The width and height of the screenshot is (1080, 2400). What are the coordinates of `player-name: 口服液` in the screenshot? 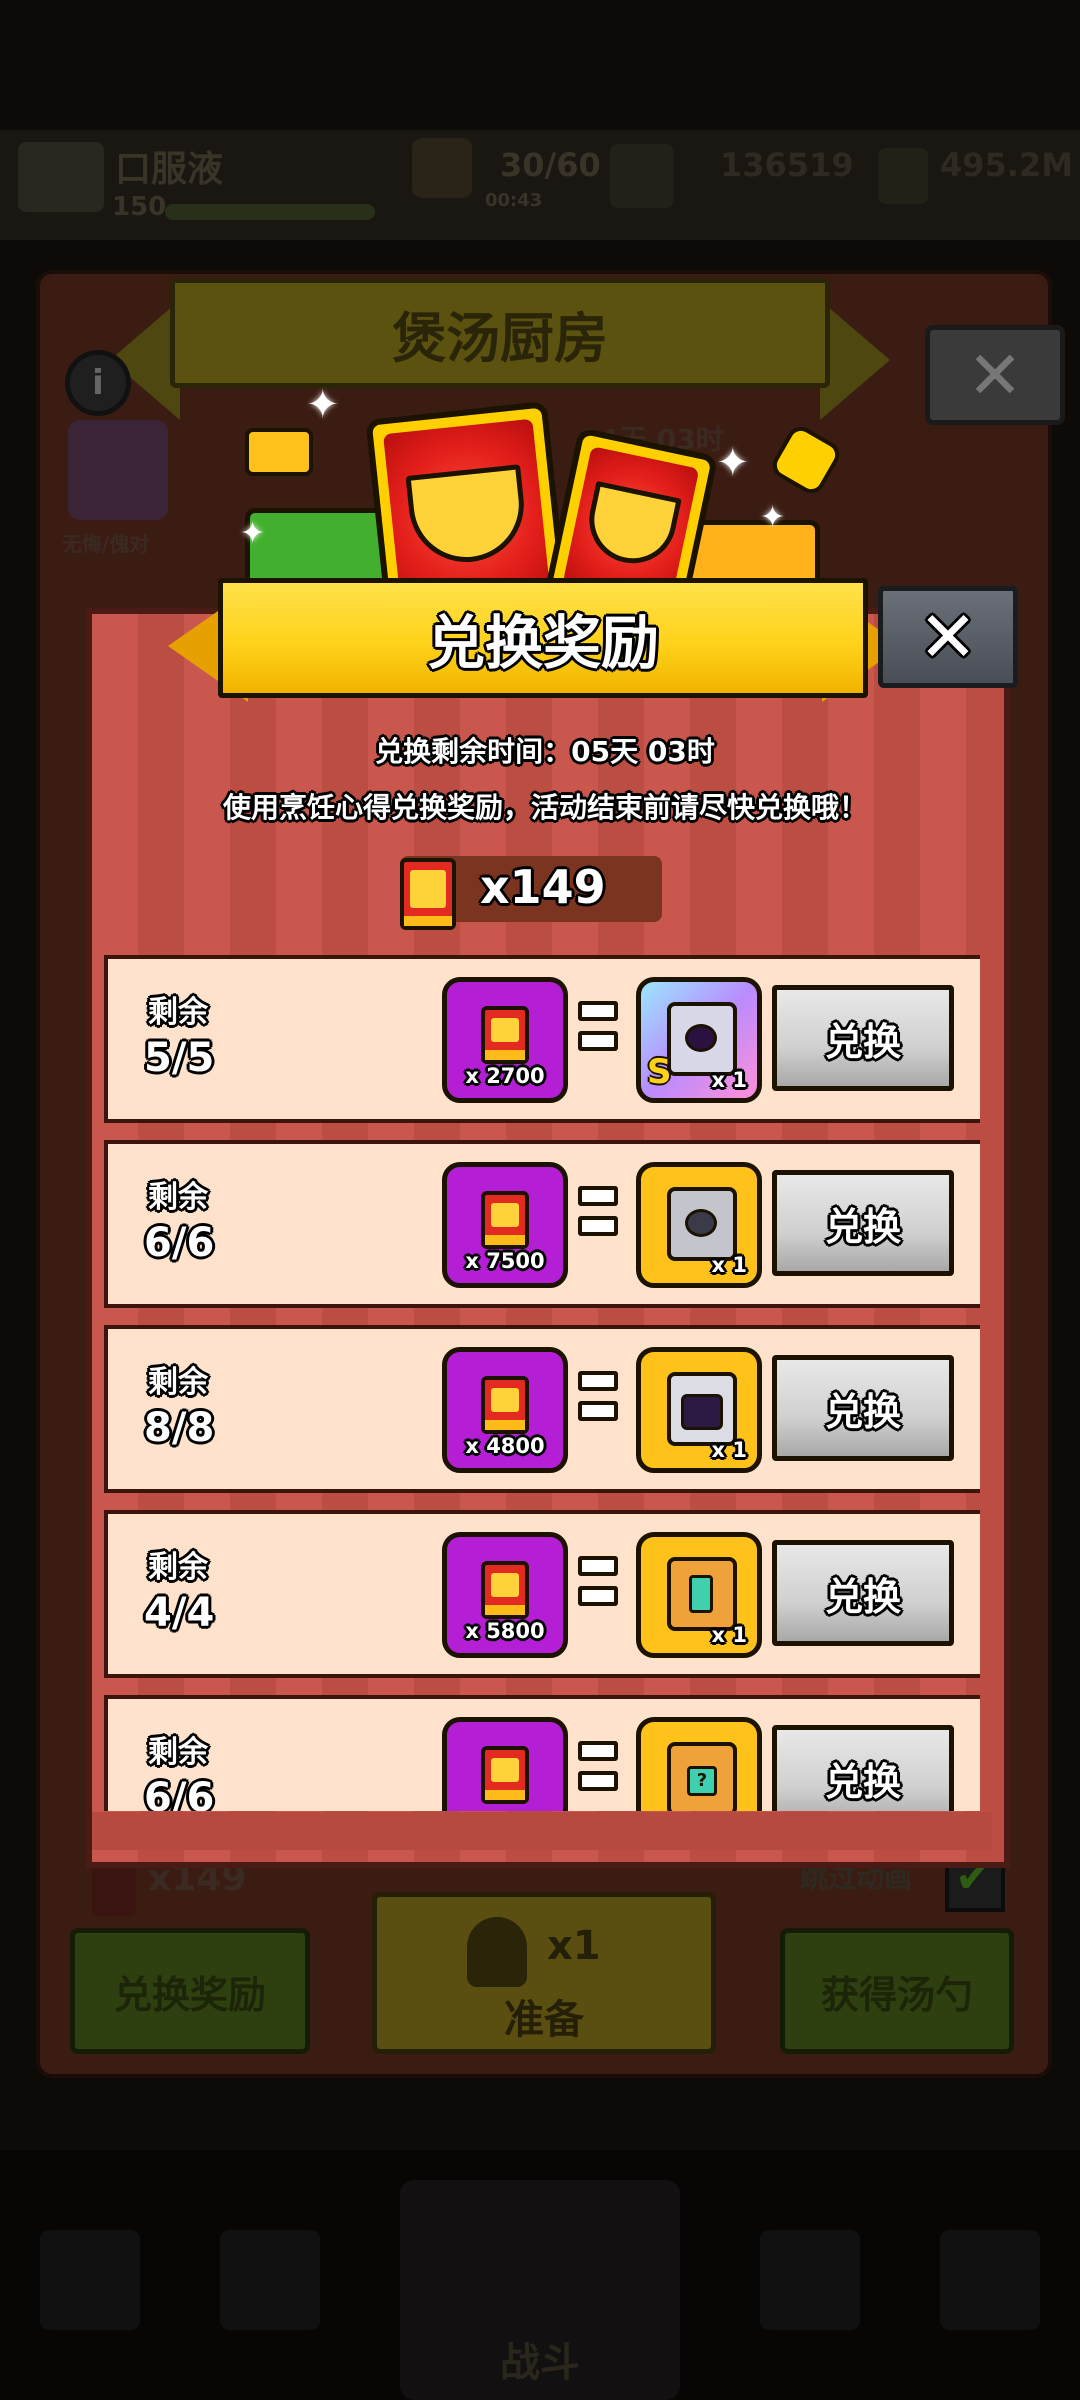 It's located at (169, 169).